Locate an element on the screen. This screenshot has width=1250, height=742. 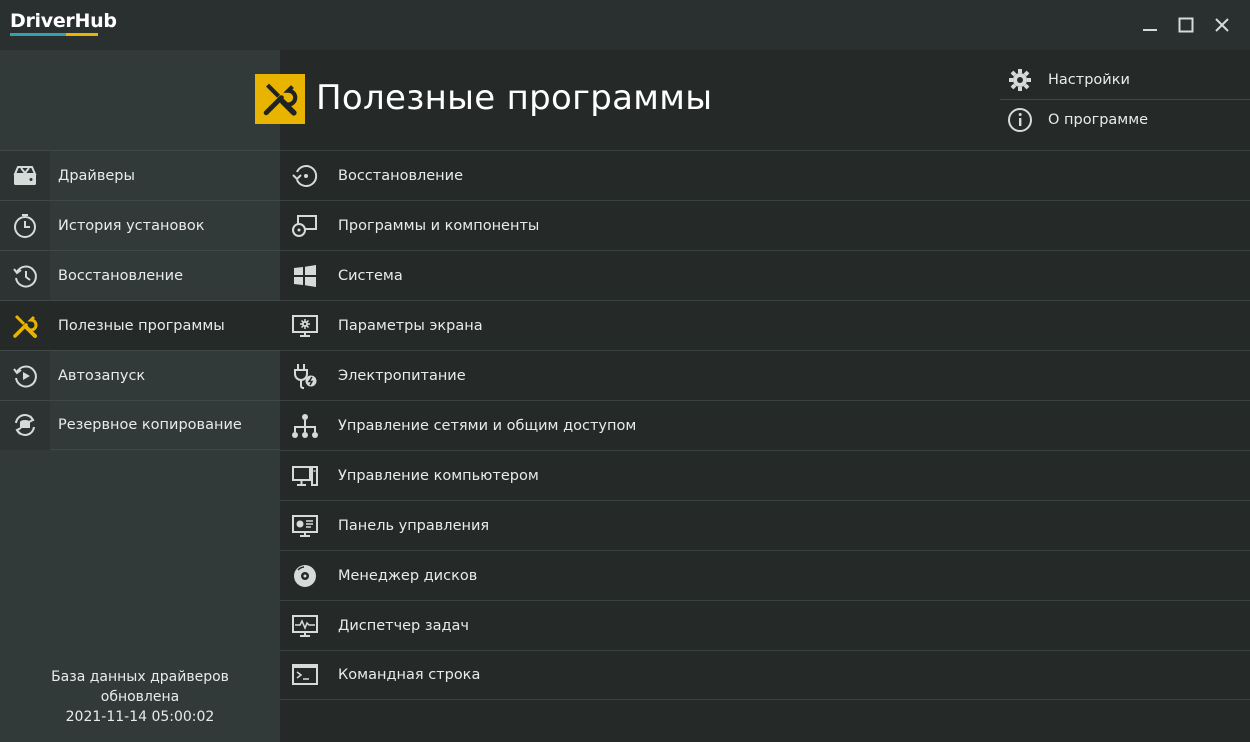
programs-icon is located at coordinates (305, 225).